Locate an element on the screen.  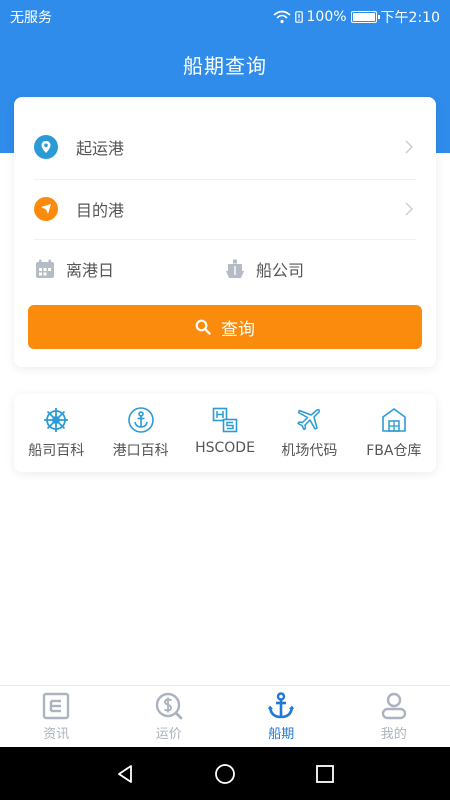
nav-tab-profile: 我的 is located at coordinates (394, 716).